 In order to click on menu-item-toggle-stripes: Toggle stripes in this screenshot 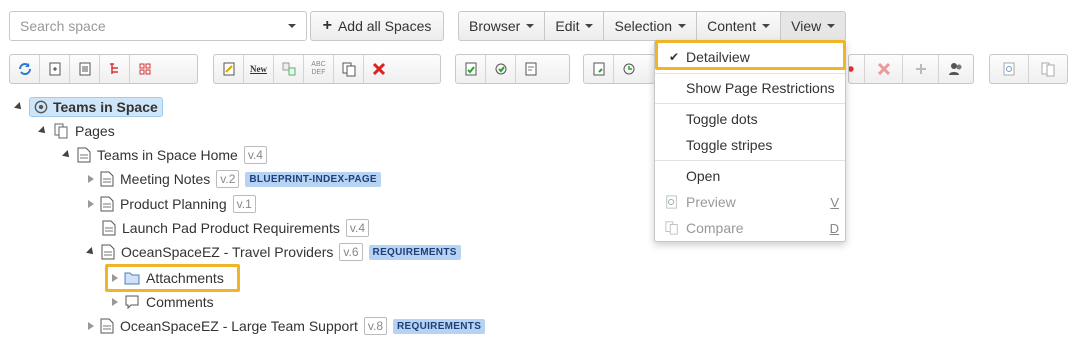, I will do `click(750, 145)`.